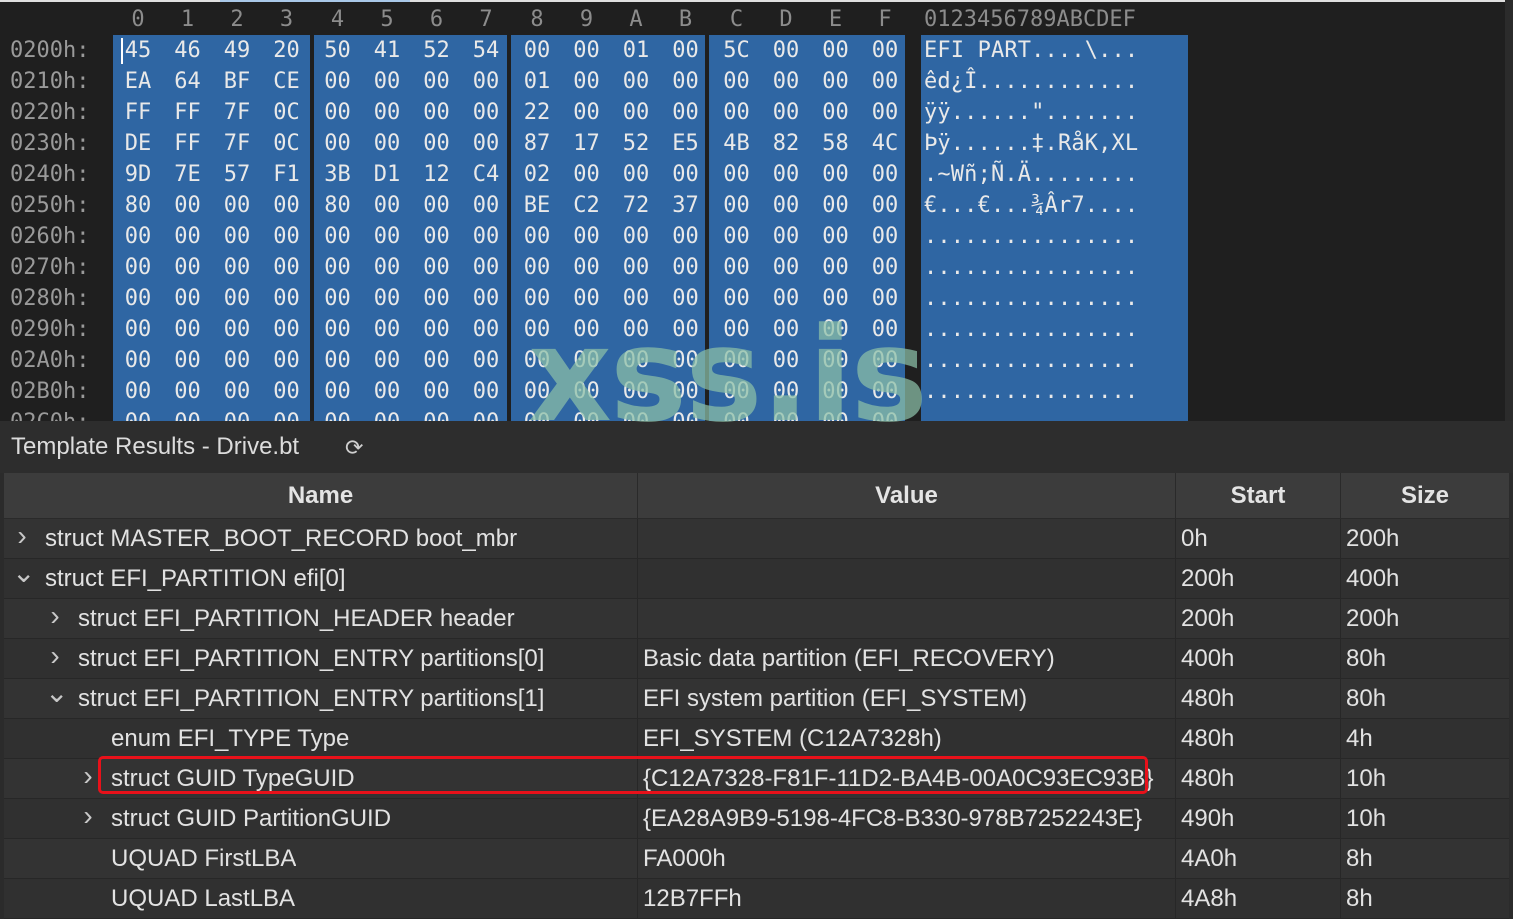  I want to click on hex-byte: 57, so click(237, 174).